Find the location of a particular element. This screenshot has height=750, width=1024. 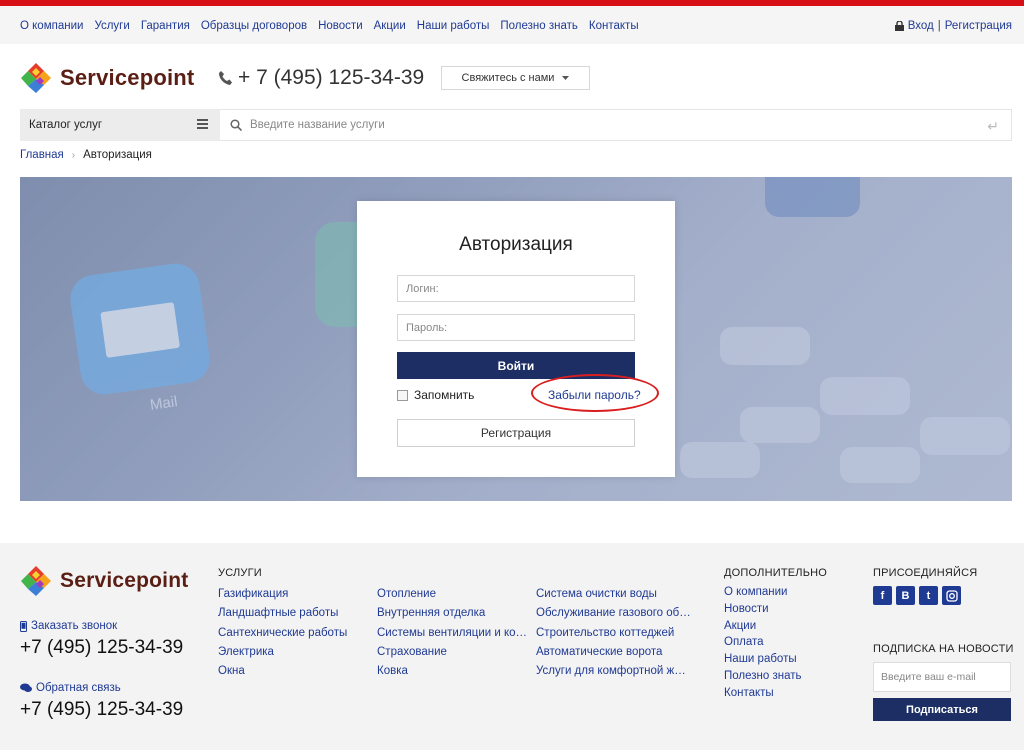

remember-me: Запомнить is located at coordinates (435, 395).